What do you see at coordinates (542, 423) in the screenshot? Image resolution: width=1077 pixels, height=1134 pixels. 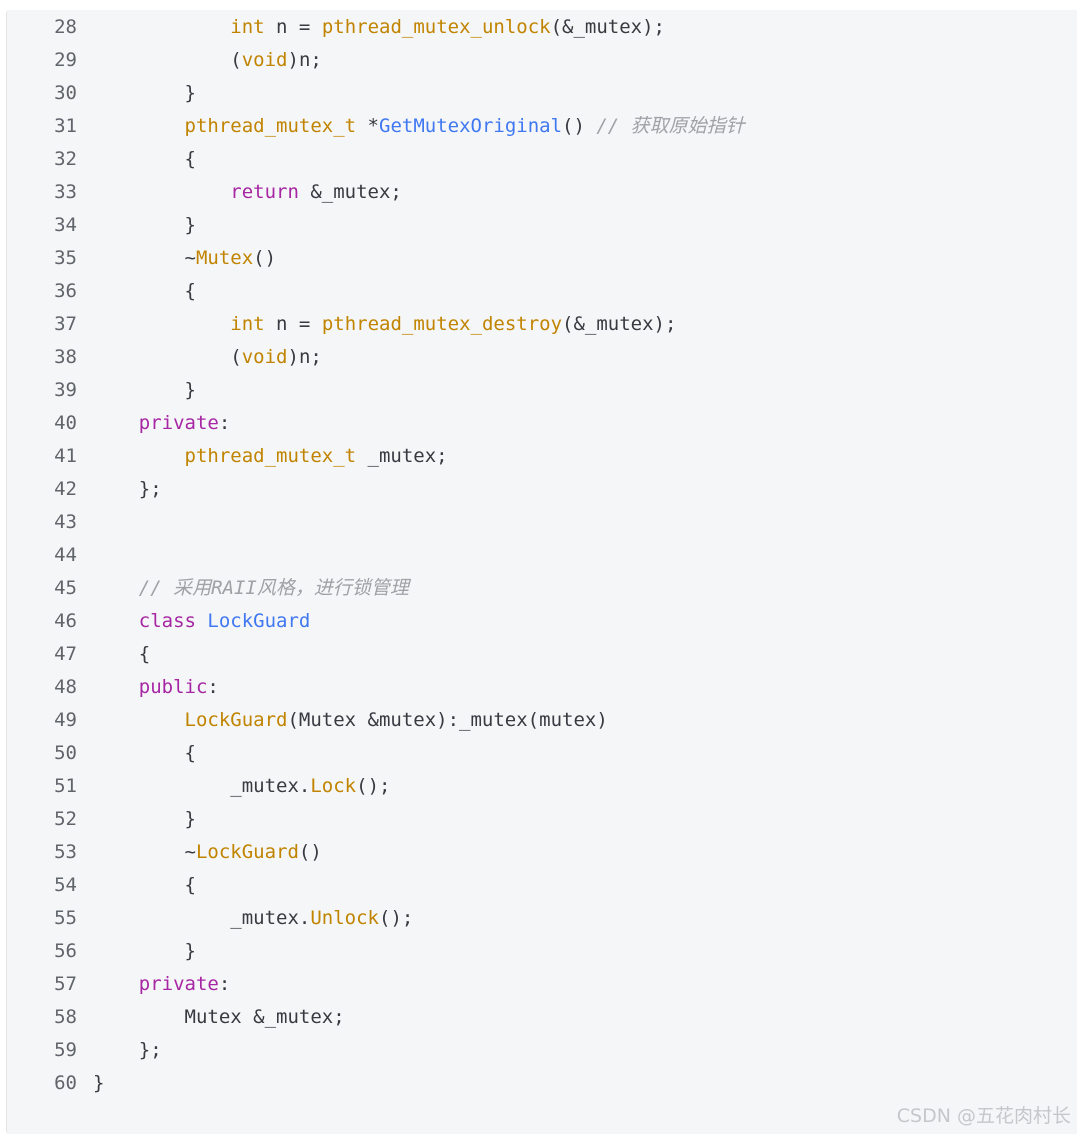 I see `code-line: 40 private:` at bounding box center [542, 423].